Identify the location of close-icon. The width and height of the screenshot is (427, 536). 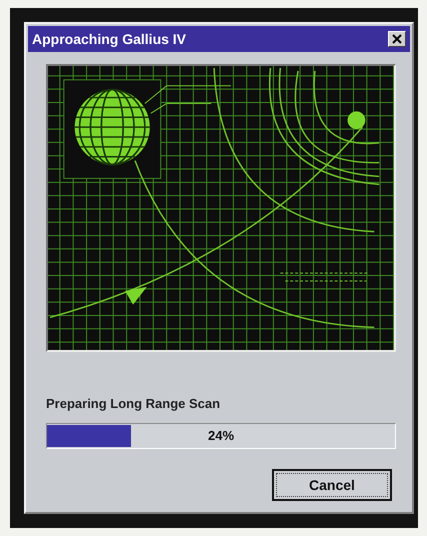
(397, 39).